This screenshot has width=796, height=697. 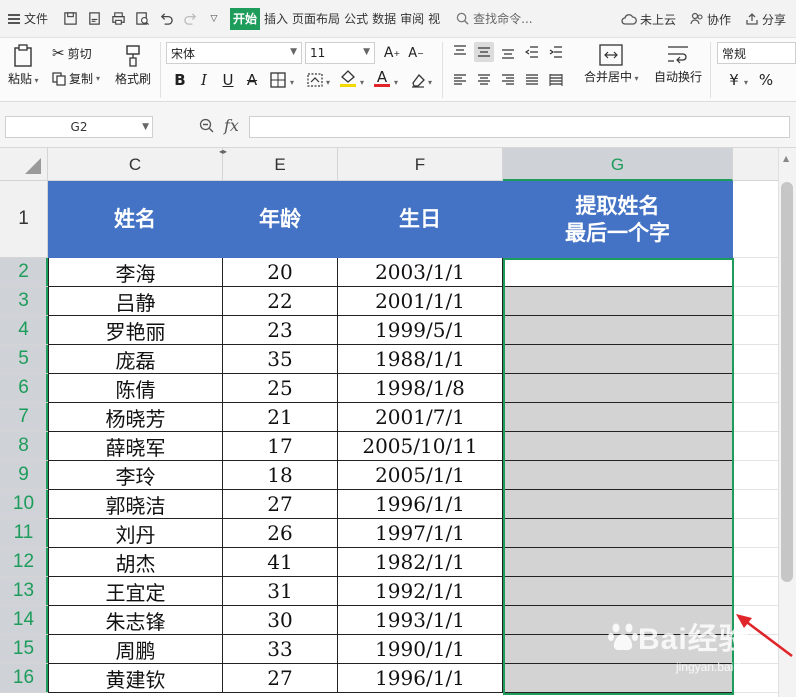 I want to click on cell-name: 王宜定, so click(x=135, y=591).